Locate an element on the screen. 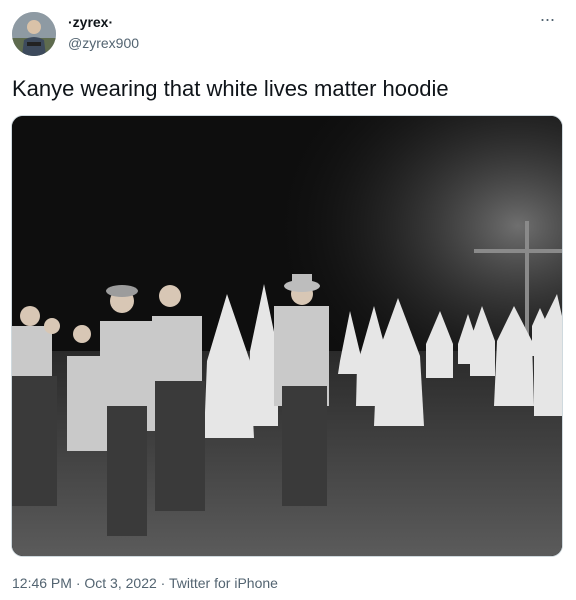 Image resolution: width=576 pixels, height=600 pixels. more-options-button: ··· is located at coordinates (547, 19).